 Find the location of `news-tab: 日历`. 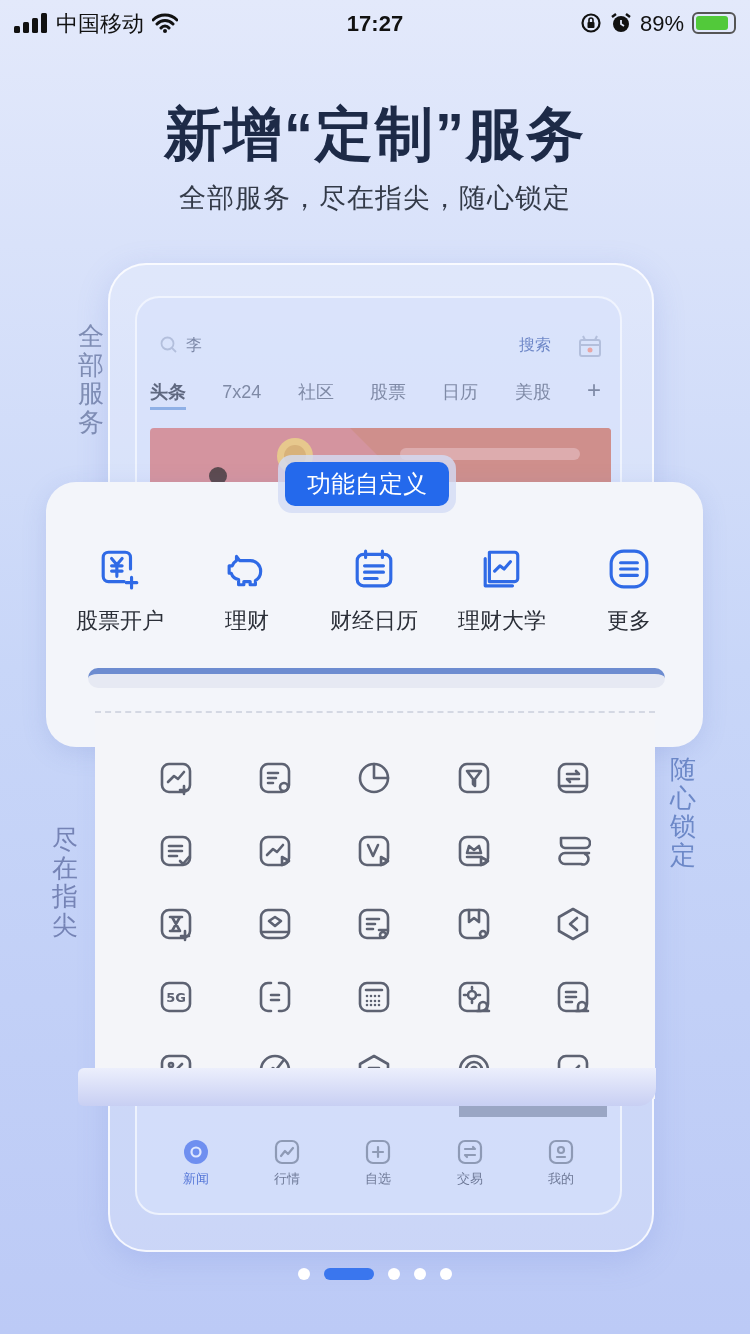

news-tab: 日历 is located at coordinates (460, 390).